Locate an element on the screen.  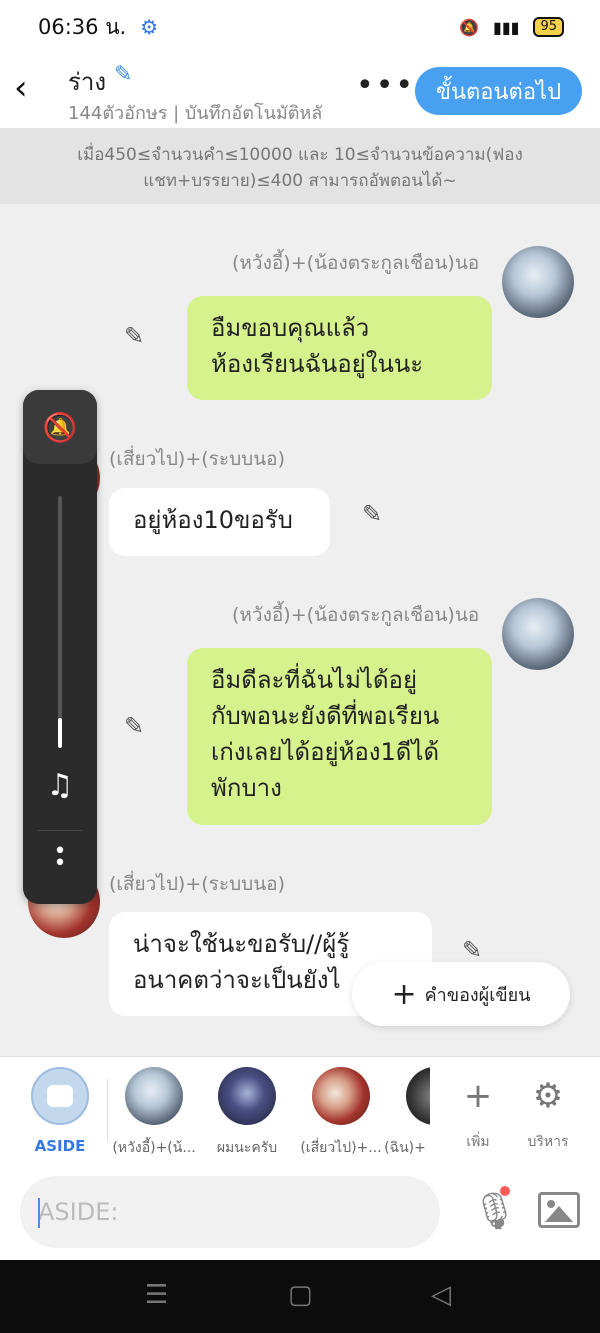
mute-bell-icon: 🔕 is located at coordinates (60, 427).